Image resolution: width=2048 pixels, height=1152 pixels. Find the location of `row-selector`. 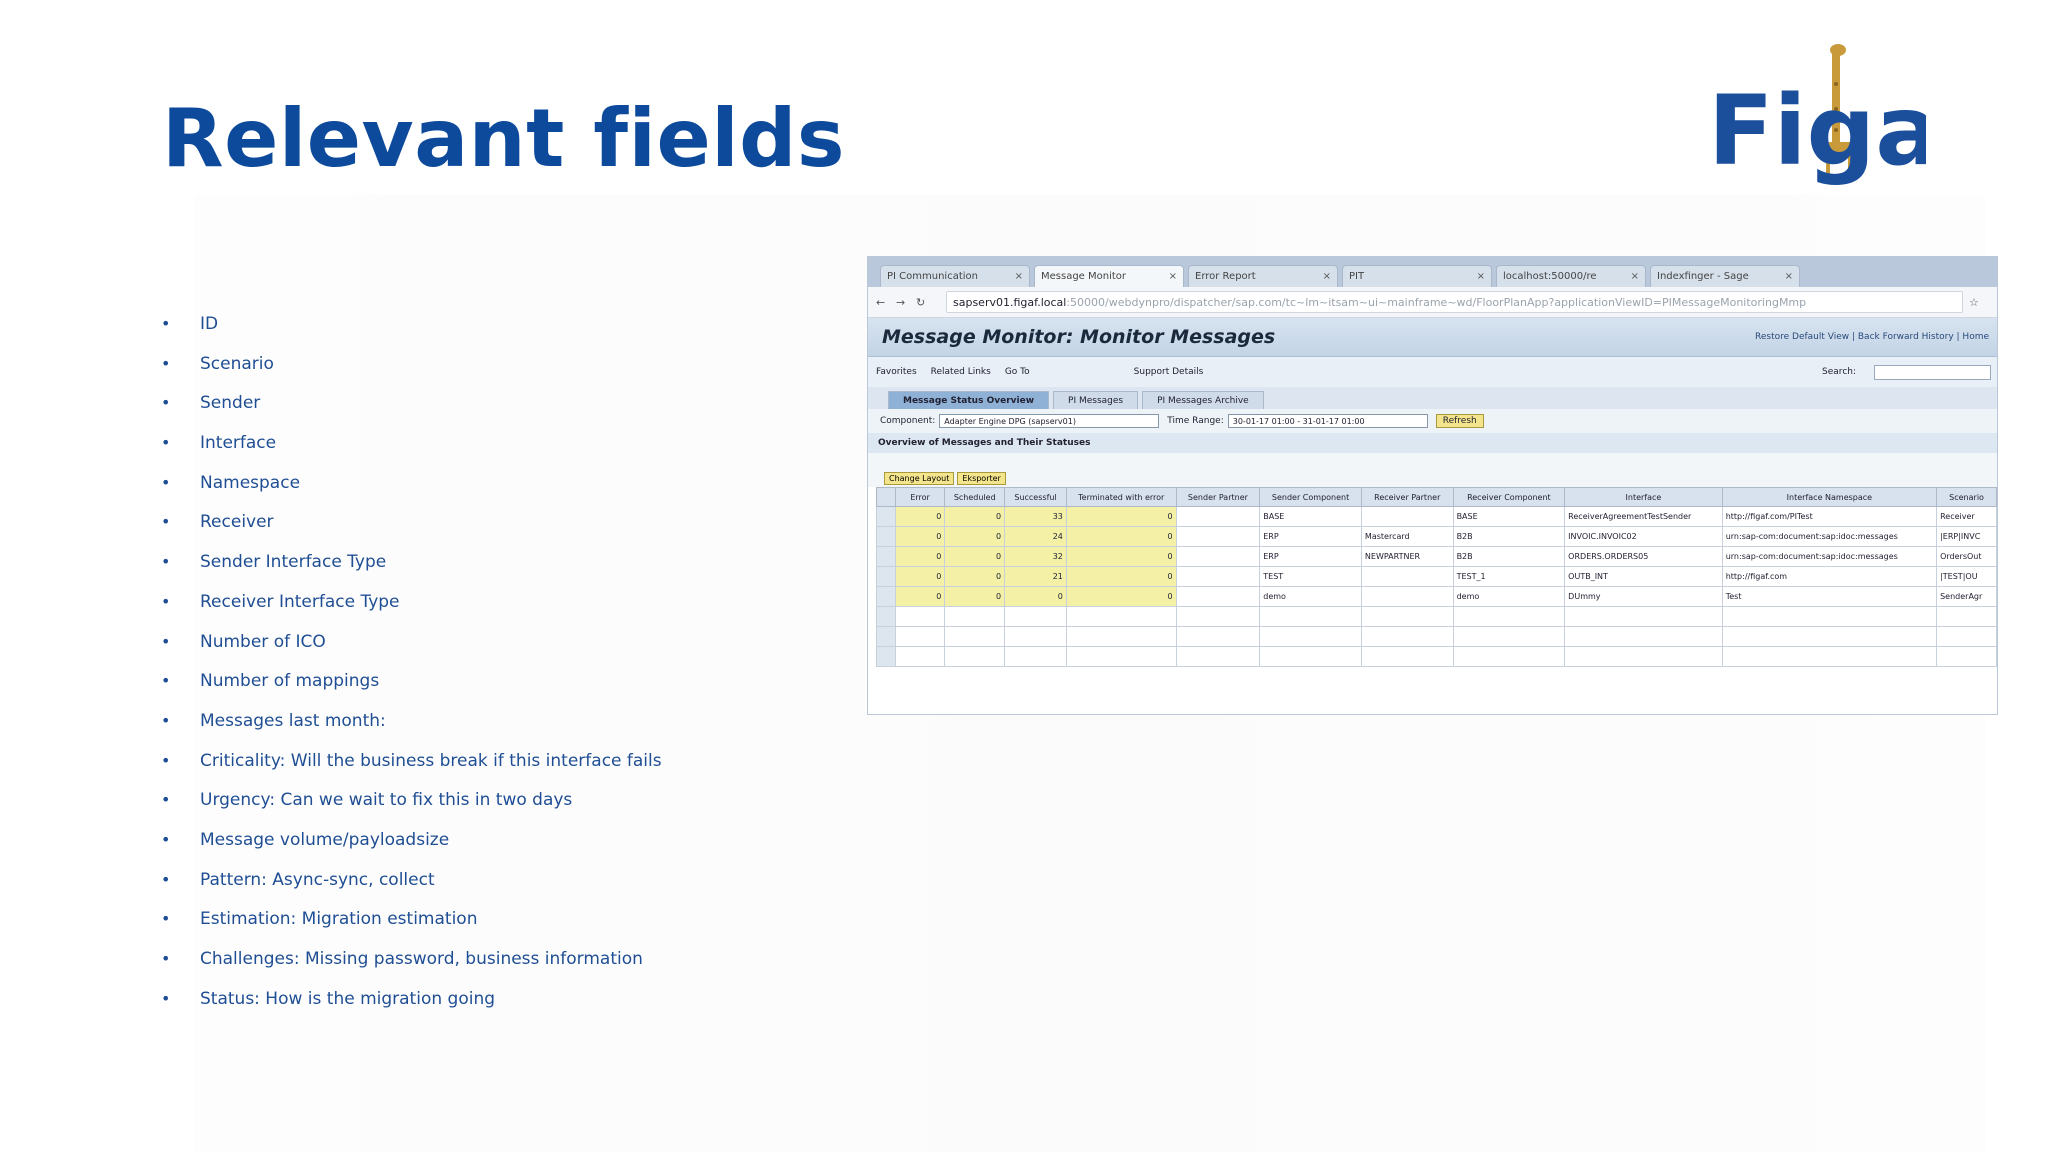

row-selector is located at coordinates (886, 536).